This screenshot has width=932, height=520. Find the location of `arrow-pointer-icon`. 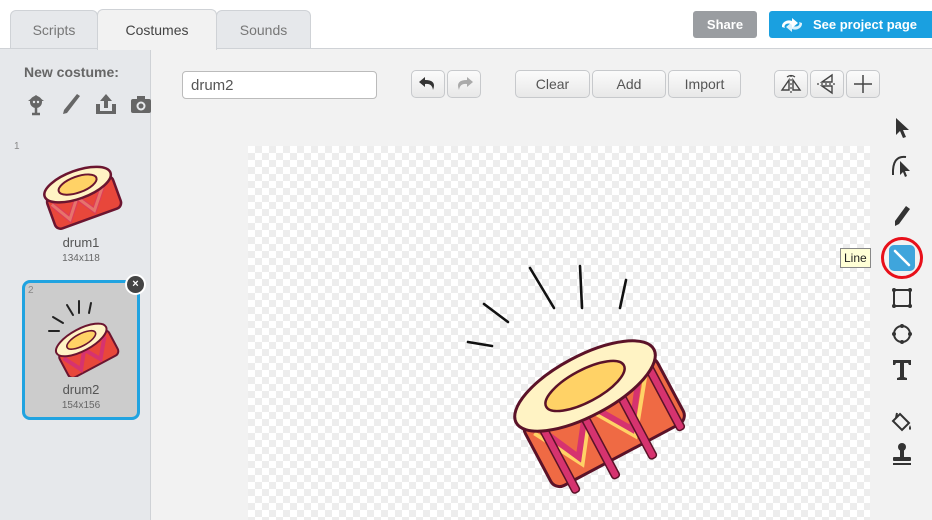

arrow-pointer-icon is located at coordinates (902, 128).